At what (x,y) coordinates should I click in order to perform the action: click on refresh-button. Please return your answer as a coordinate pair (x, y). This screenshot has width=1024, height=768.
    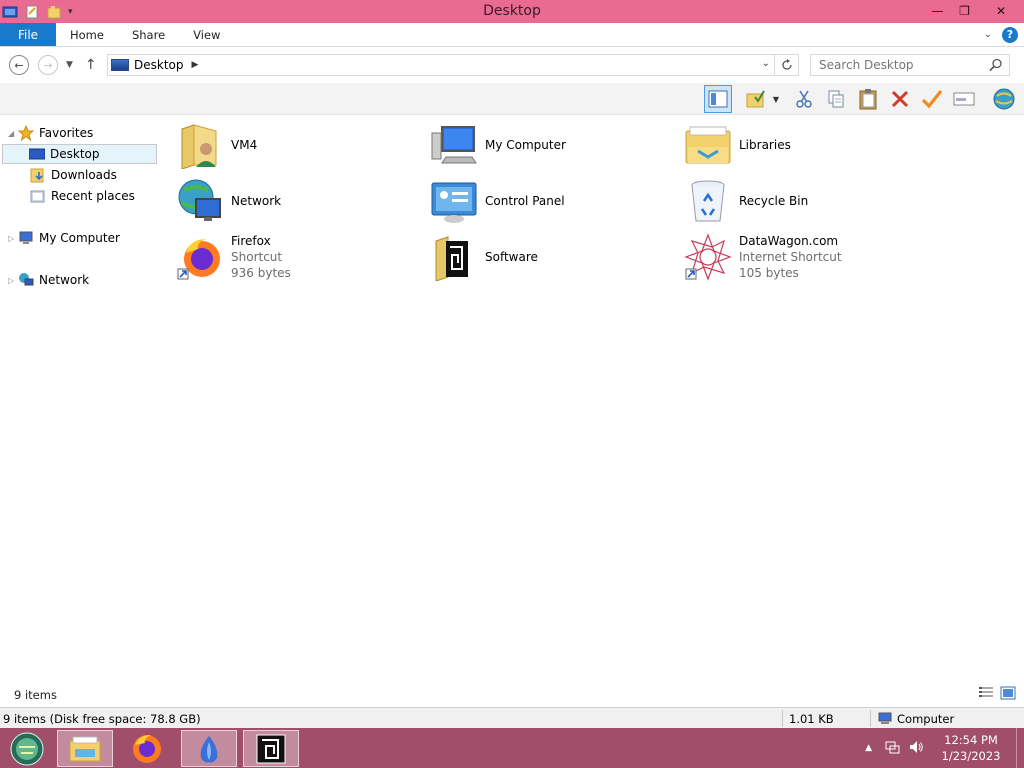
    Looking at the image, I should click on (786, 65).